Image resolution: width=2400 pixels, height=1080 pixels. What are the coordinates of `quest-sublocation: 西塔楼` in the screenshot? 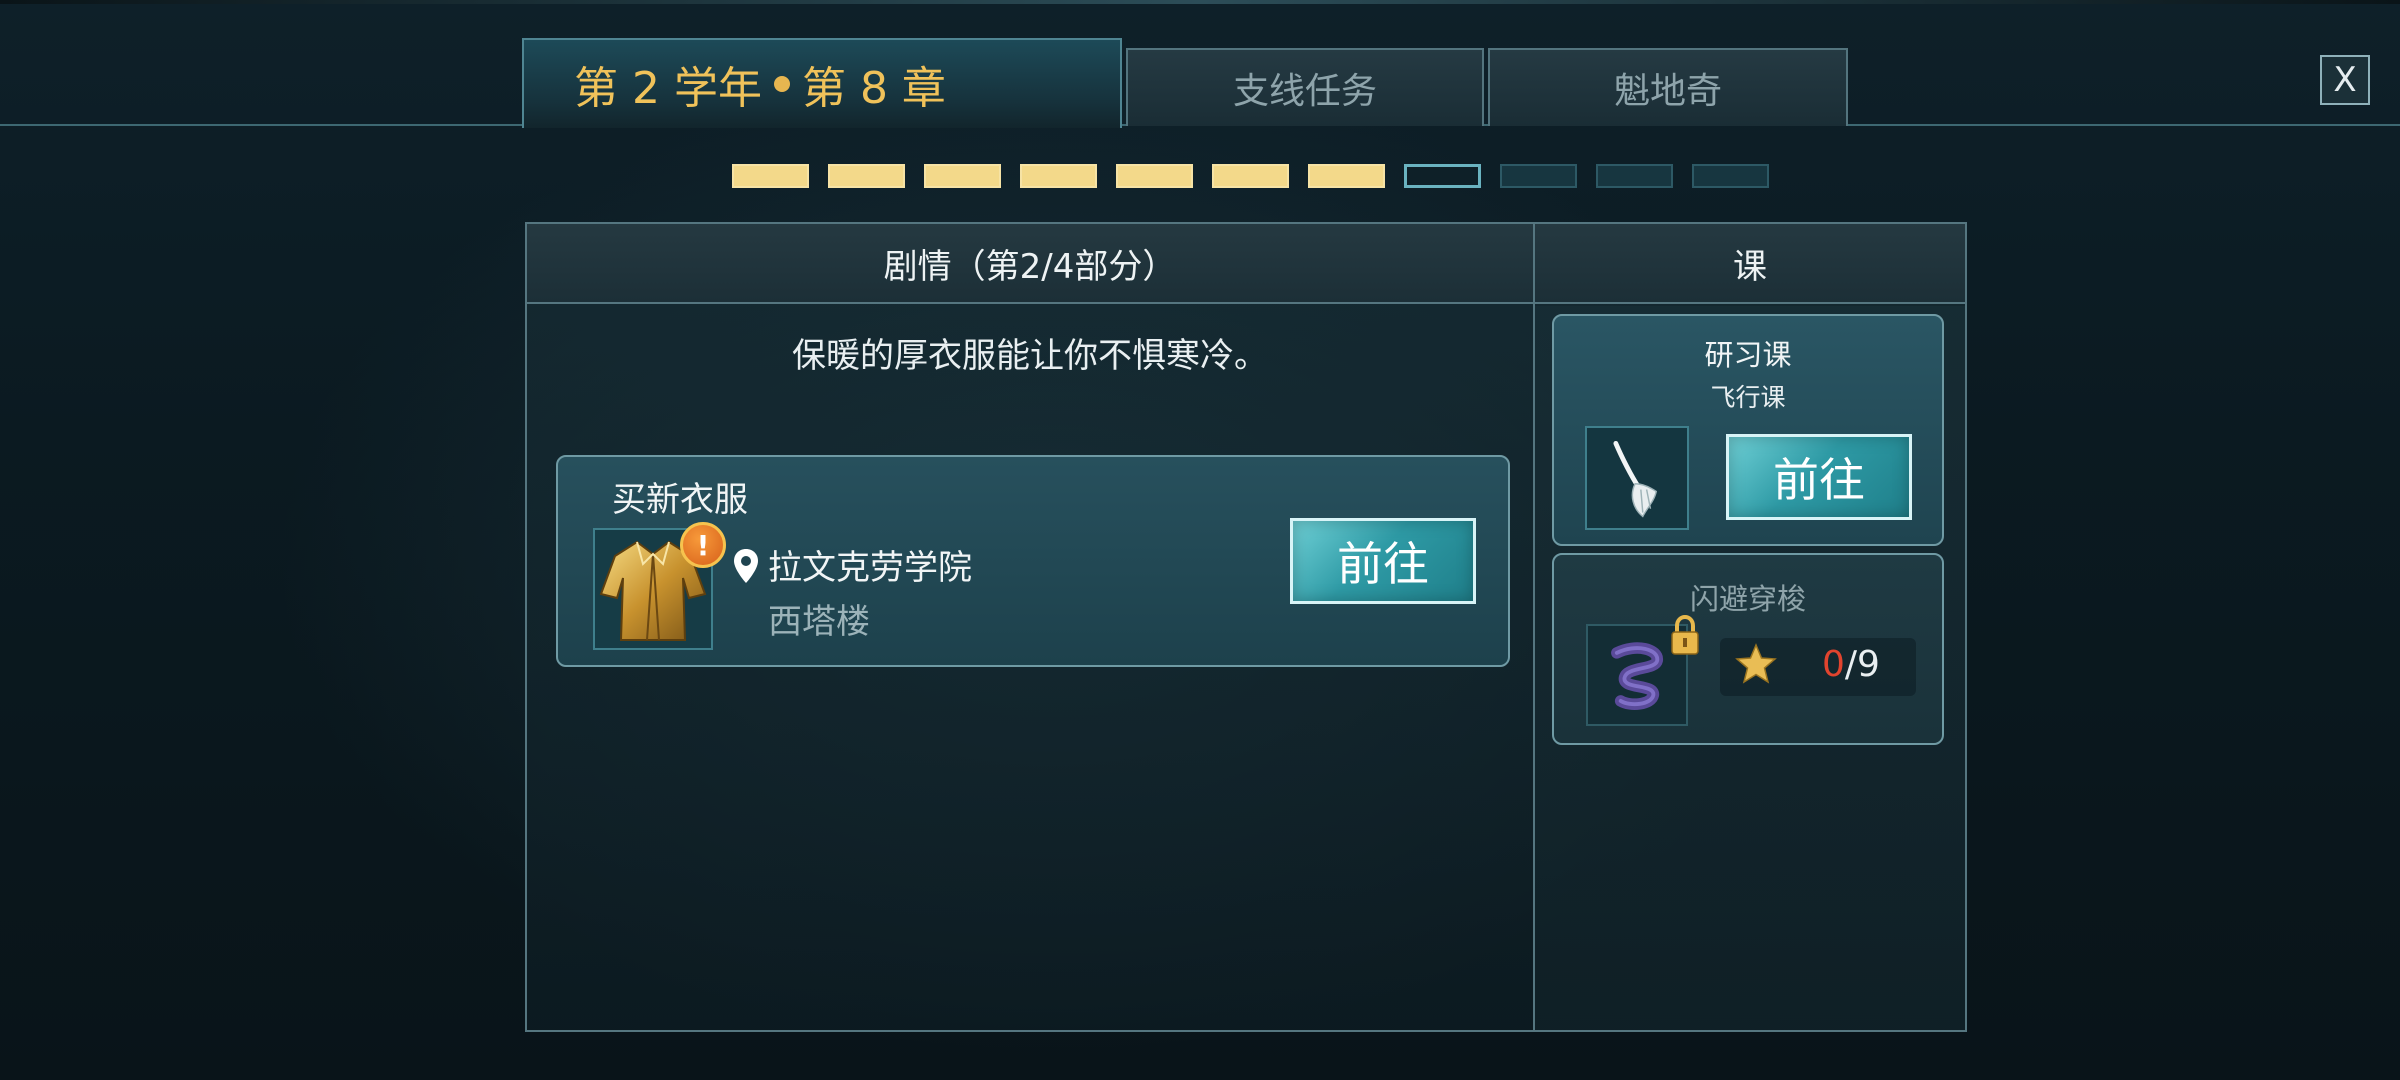 It's located at (819, 622).